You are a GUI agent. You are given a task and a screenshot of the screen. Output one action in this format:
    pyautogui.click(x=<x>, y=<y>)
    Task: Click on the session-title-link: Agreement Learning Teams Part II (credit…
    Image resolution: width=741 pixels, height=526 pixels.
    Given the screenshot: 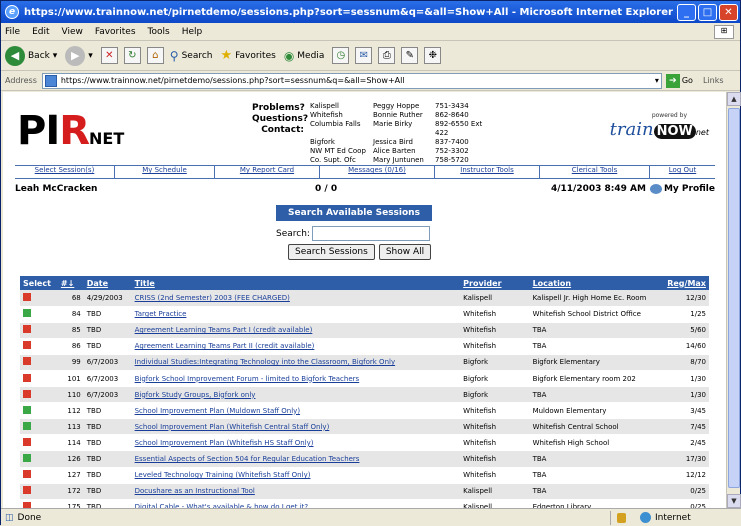 What is the action you would take?
    pyautogui.click(x=225, y=346)
    